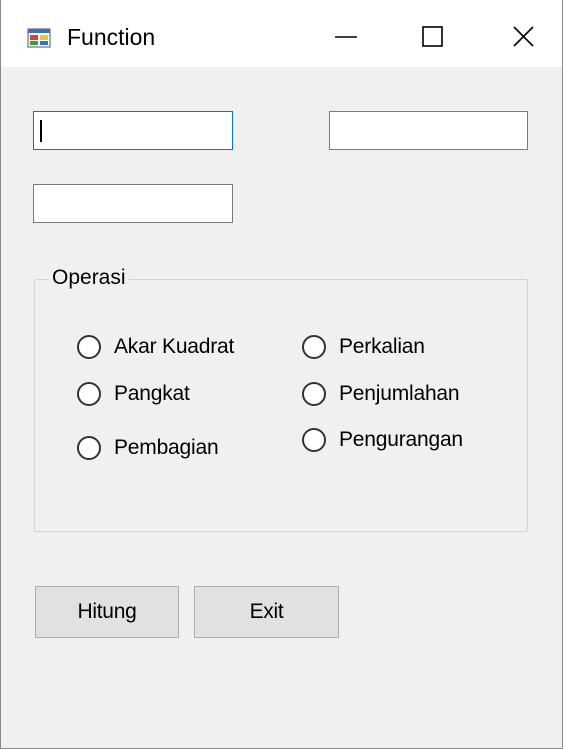  Describe the element at coordinates (166, 447) in the screenshot. I see `radio-label: Pembagian` at that location.